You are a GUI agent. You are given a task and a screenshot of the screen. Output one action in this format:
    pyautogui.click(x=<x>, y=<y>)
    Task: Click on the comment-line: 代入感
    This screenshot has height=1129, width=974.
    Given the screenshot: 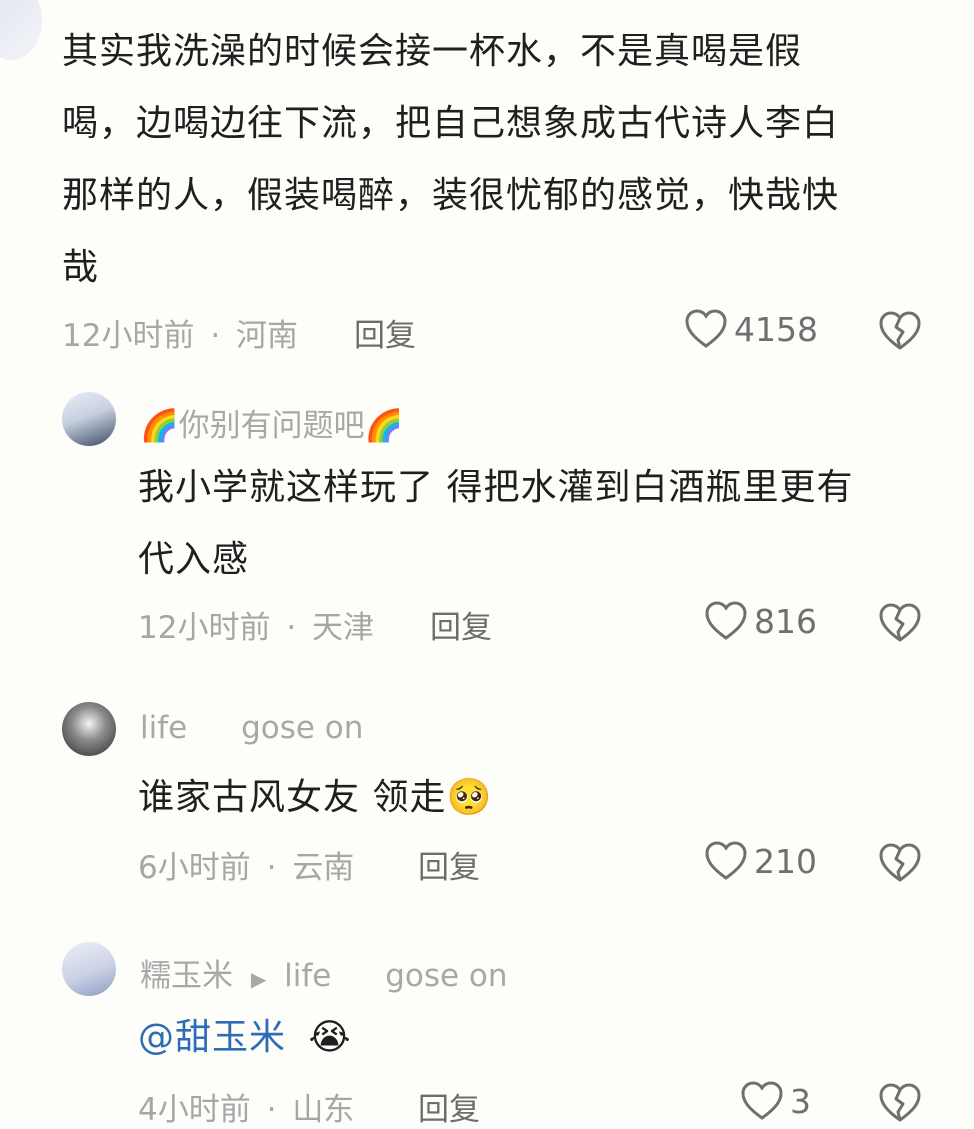 What is the action you would take?
    pyautogui.click(x=194, y=559)
    